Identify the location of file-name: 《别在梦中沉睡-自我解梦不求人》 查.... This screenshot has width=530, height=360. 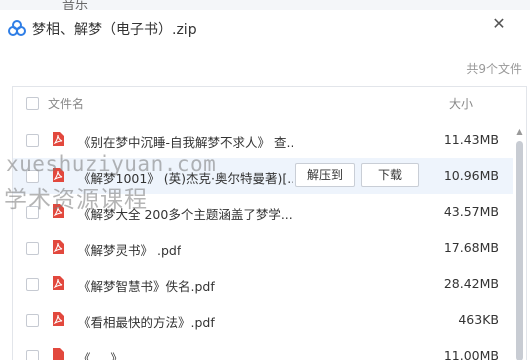
(185, 142).